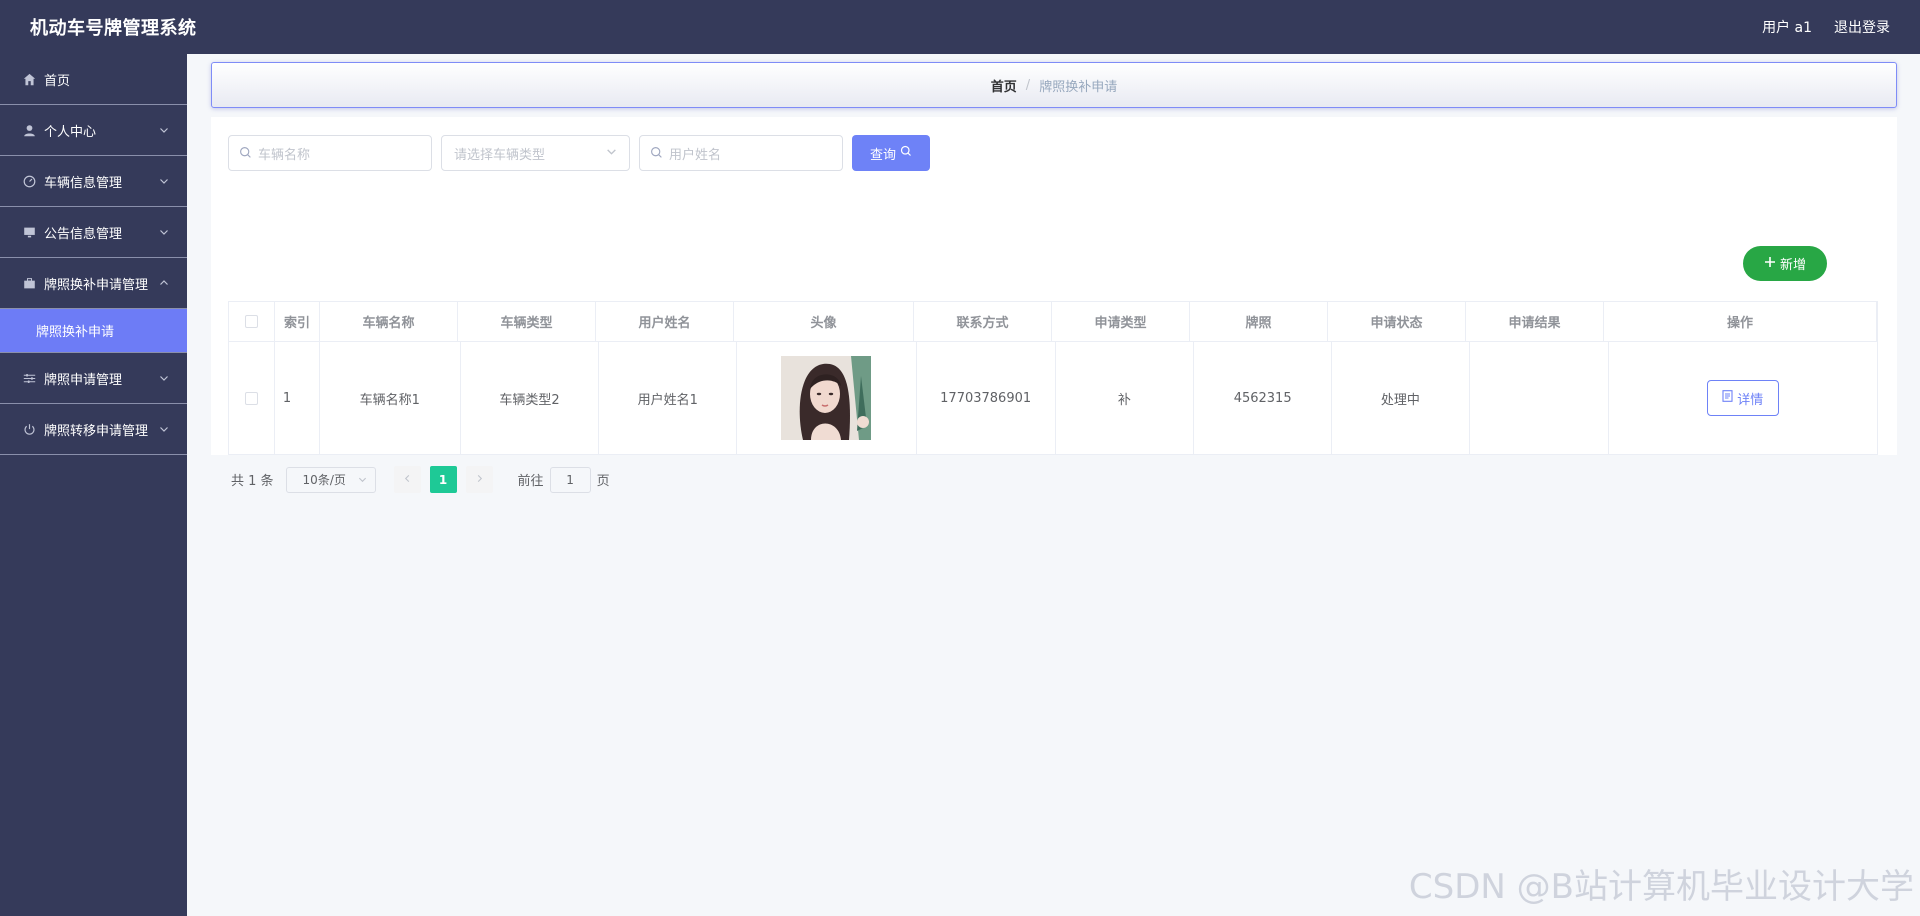  I want to click on detail-button-label: 详情, so click(1750, 400).